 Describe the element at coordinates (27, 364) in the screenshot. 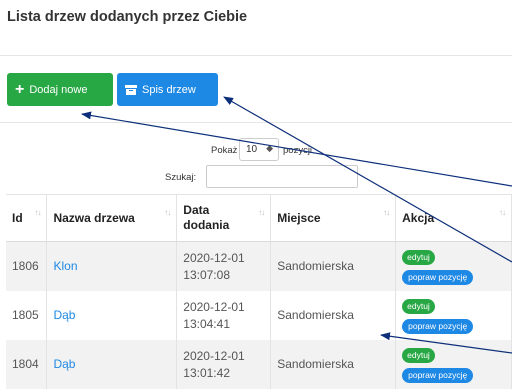

I see `cell-id: 1804` at that location.